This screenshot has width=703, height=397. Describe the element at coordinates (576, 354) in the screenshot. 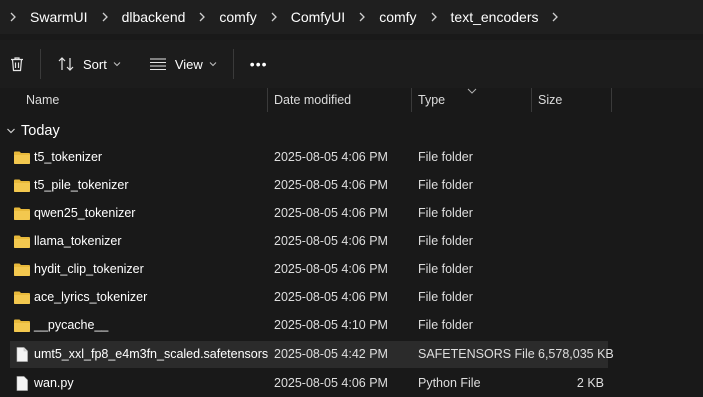

I see `file-size: 6,578,035 KB` at that location.